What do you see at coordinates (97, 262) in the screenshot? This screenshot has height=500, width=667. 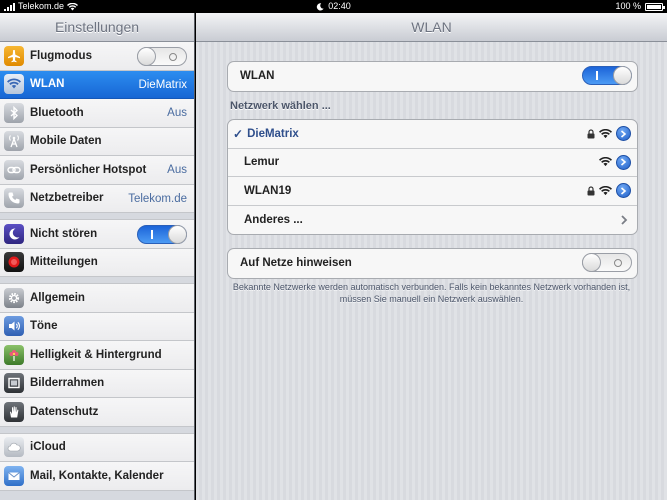 I see `sidebar-item-mitteilungen: Mitteilungen` at bounding box center [97, 262].